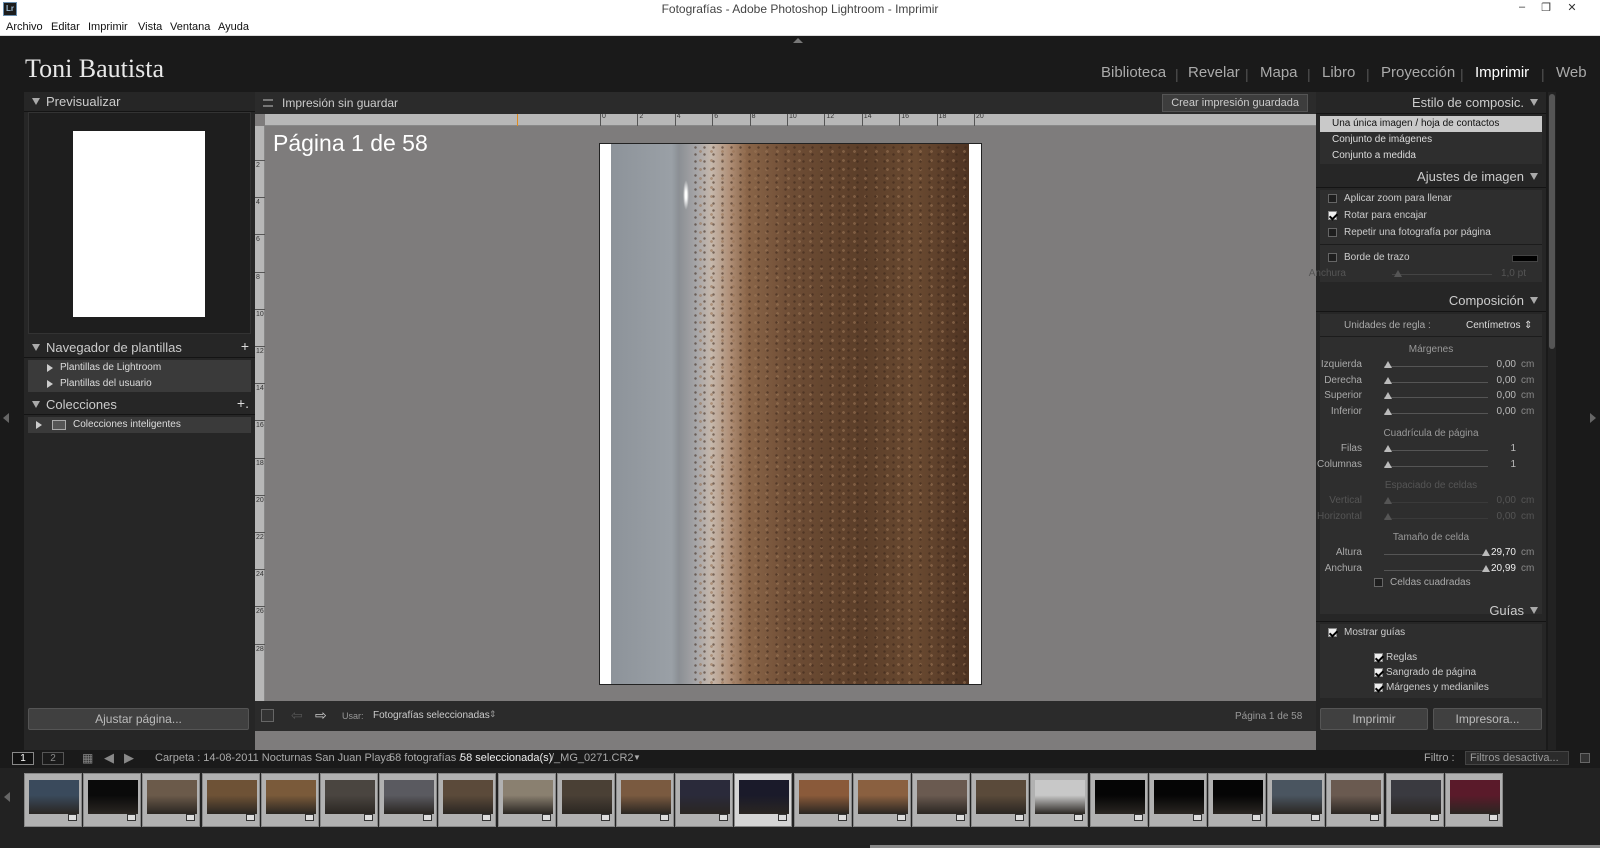 This screenshot has height=848, width=1600. Describe the element at coordinates (1546, 9) in the screenshot. I see `restore-icon: ❐` at that location.